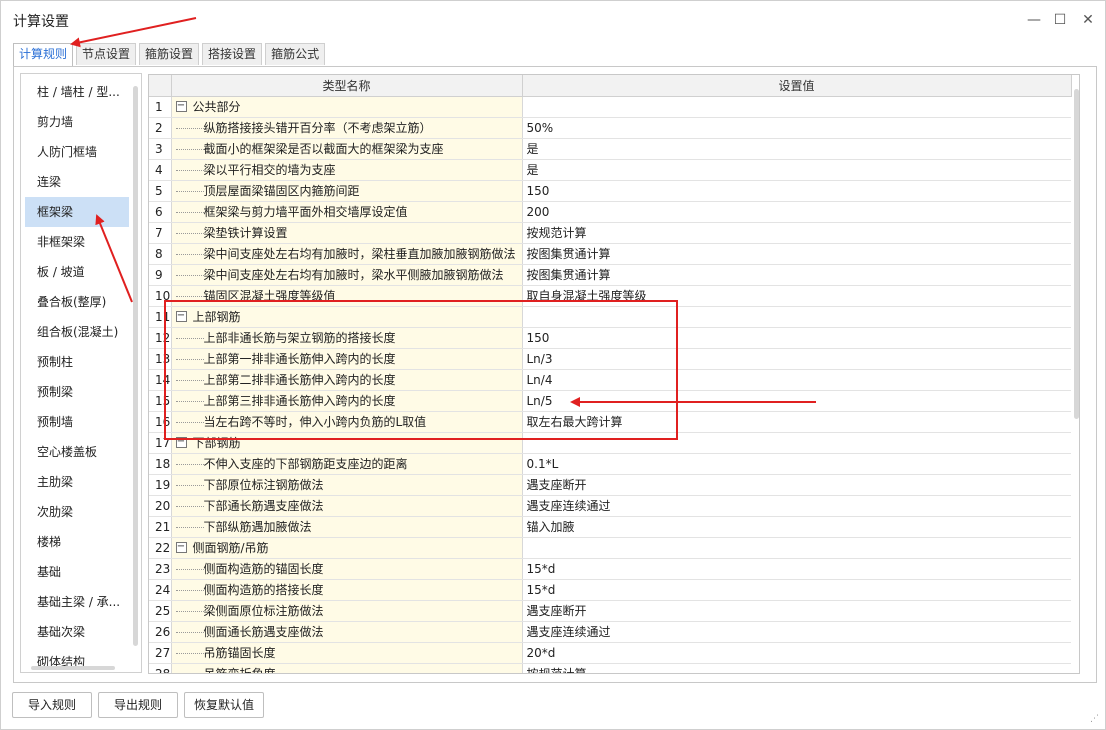 This screenshot has width=1106, height=730. Describe the element at coordinates (138, 705) in the screenshot. I see `export-rules-button: 导出规则` at that location.